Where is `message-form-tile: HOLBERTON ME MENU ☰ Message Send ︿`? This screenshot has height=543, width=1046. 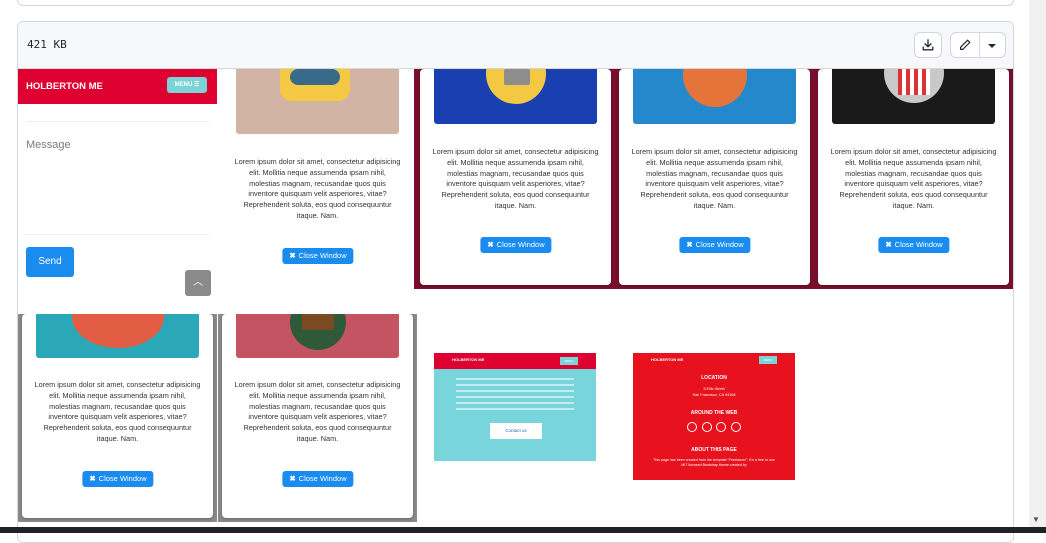
message-form-tile: HOLBERTON ME MENU ☰ Message Send ︿ is located at coordinates (117, 182).